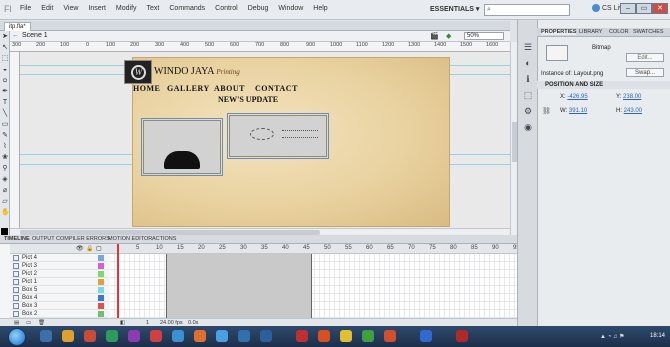  Describe the element at coordinates (43, 239) in the screenshot. I see `tab-output: OUTPUT` at that location.